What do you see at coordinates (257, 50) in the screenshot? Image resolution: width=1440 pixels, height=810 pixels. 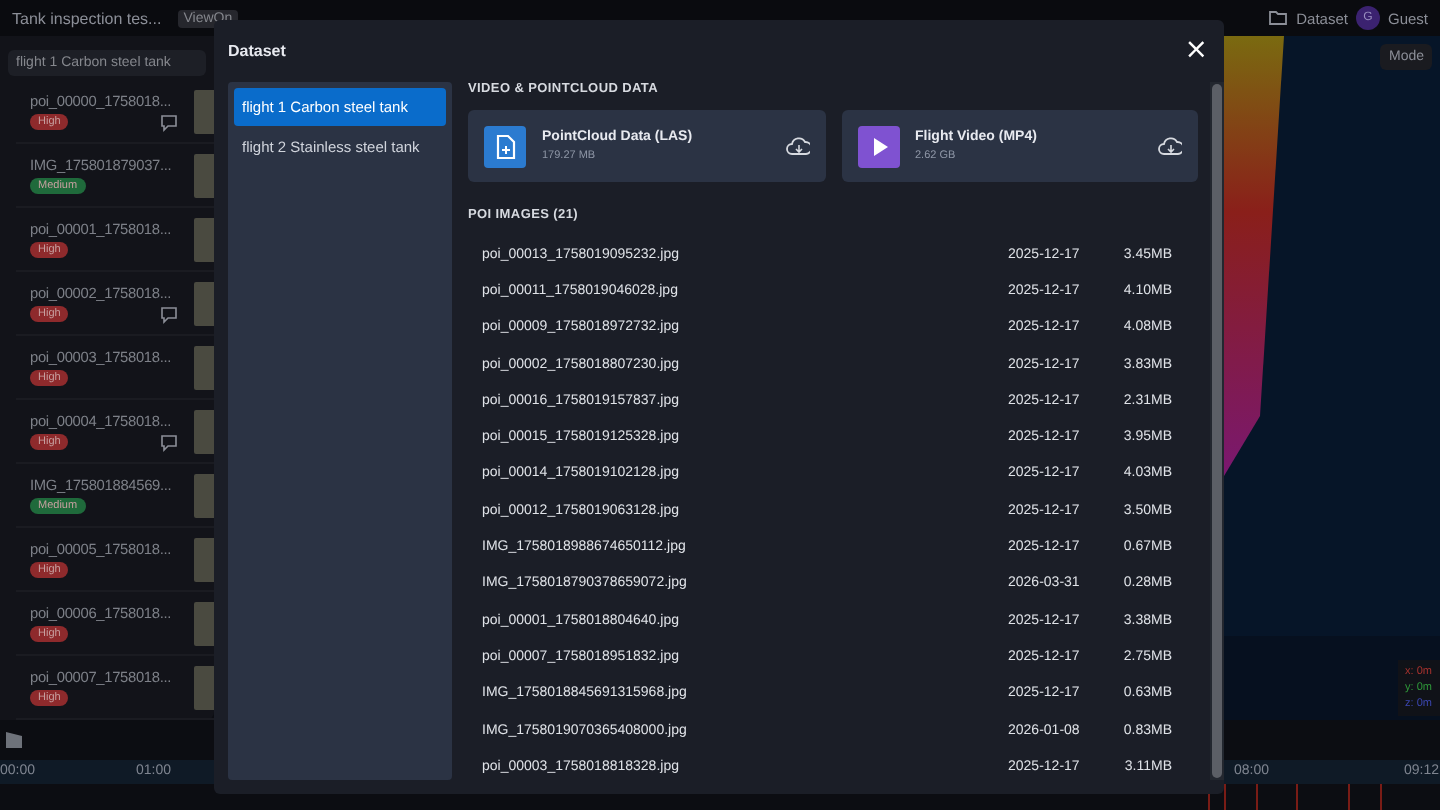 I see `dialog-title: Dataset` at bounding box center [257, 50].